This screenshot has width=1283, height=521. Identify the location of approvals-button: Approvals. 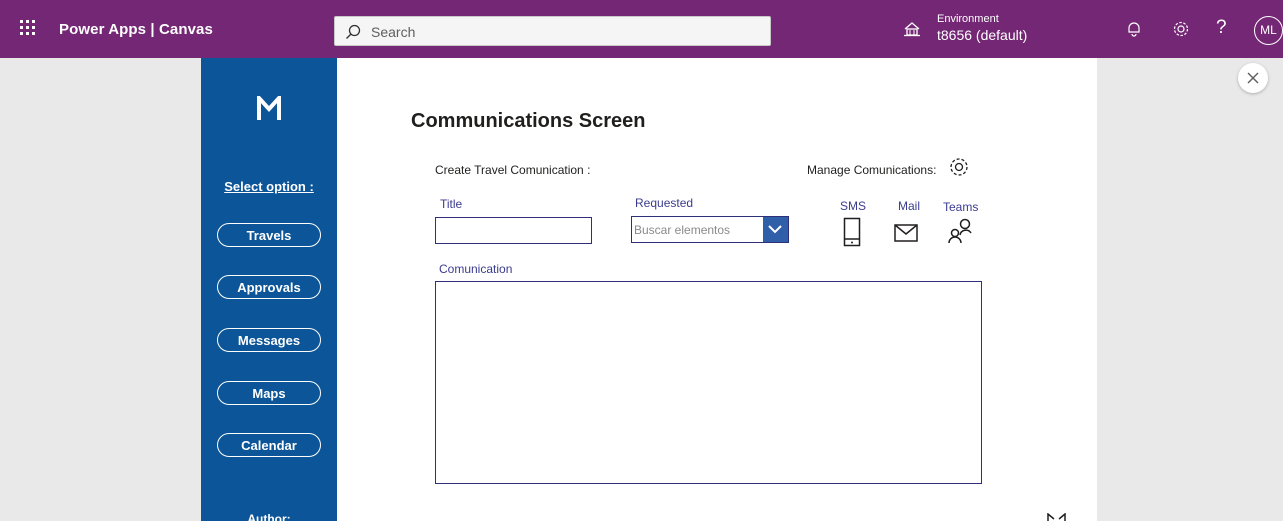
(269, 287).